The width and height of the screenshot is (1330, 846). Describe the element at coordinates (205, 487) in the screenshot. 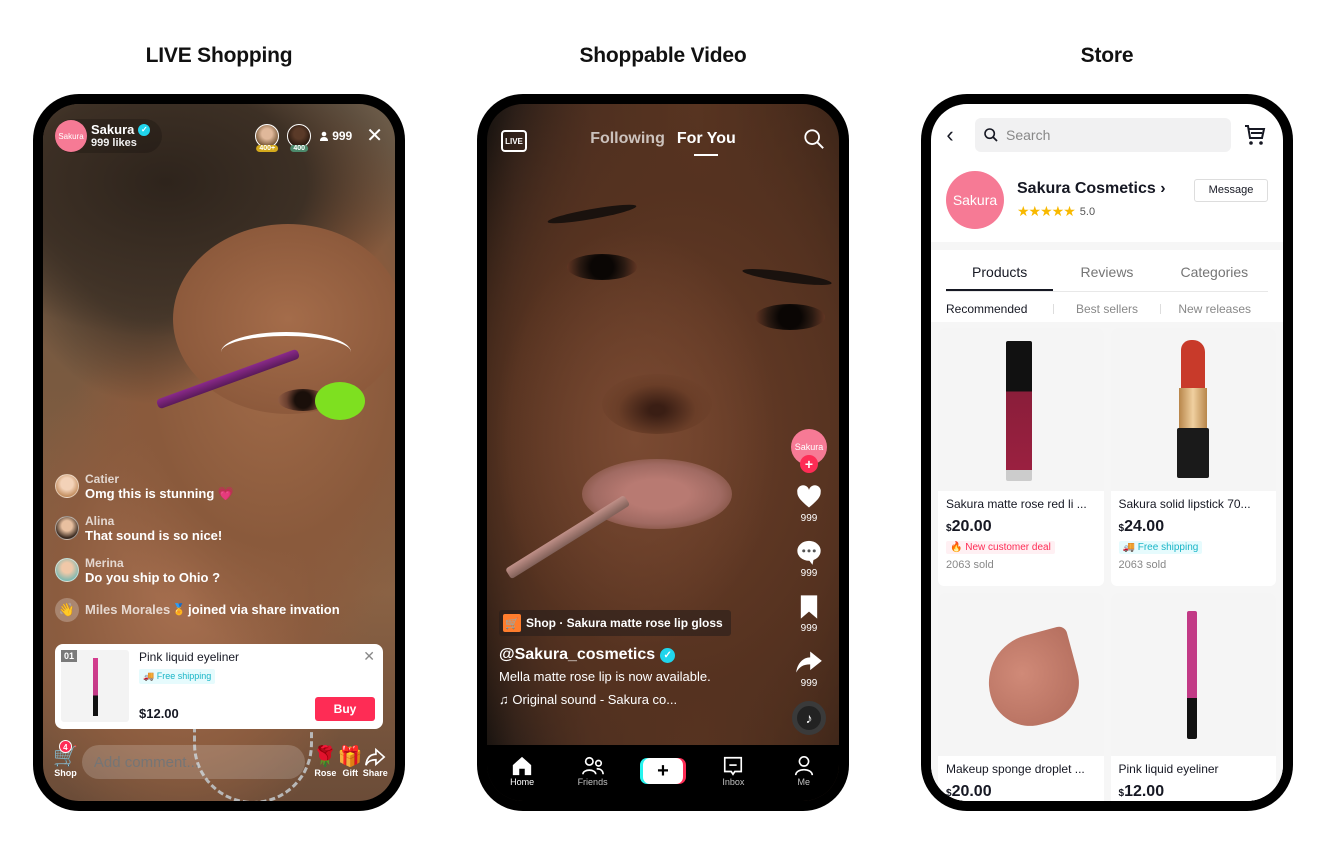

I see `comment-item: Catier Omg this is stunning 💗` at that location.